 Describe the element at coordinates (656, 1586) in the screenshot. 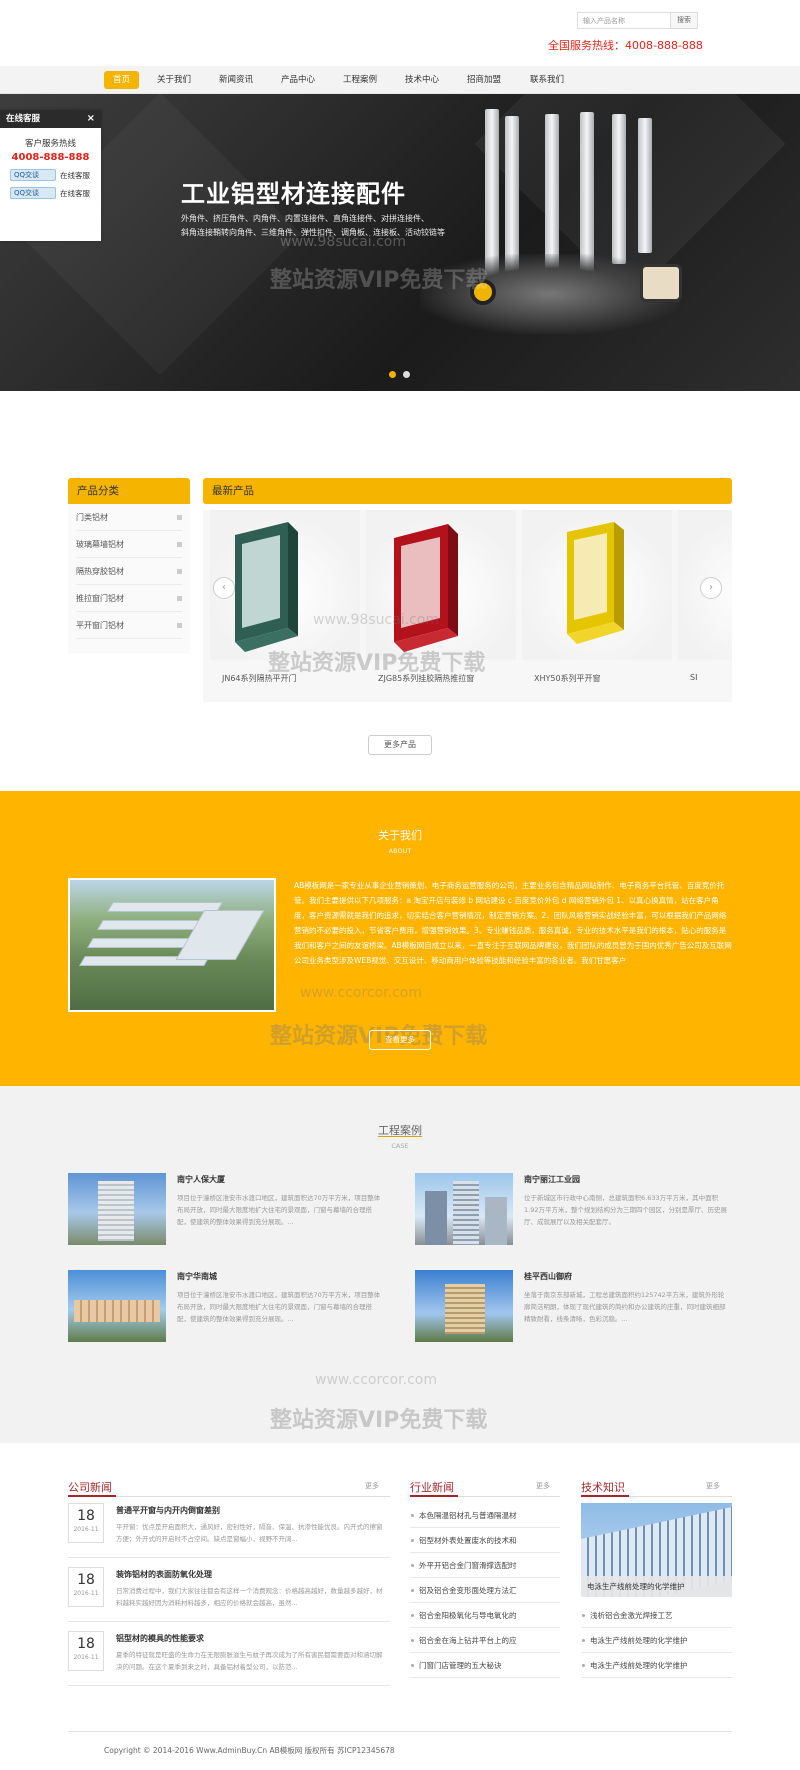

I see `tech-feature-caption: 电泳生产线前处理的化学维护` at that location.